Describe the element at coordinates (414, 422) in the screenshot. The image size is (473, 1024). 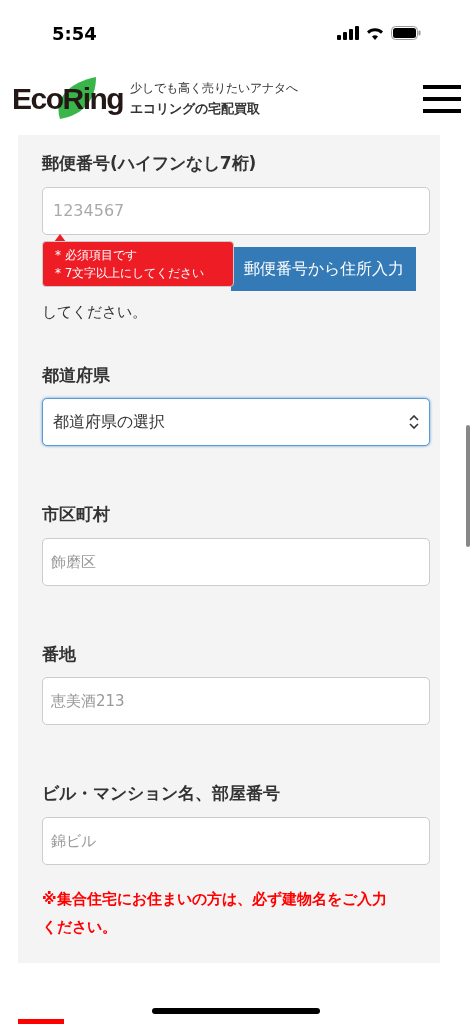
I see `chevron-icon` at that location.